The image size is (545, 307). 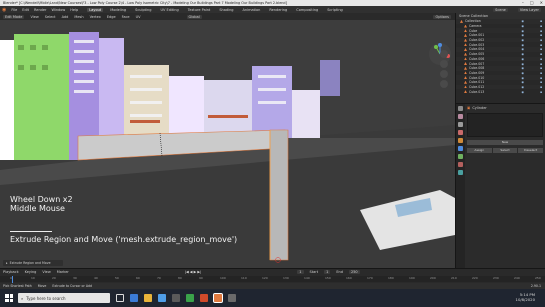 What do you see at coordinates (444, 64) in the screenshot?
I see `pan-hand-icon` at bounding box center [444, 64].